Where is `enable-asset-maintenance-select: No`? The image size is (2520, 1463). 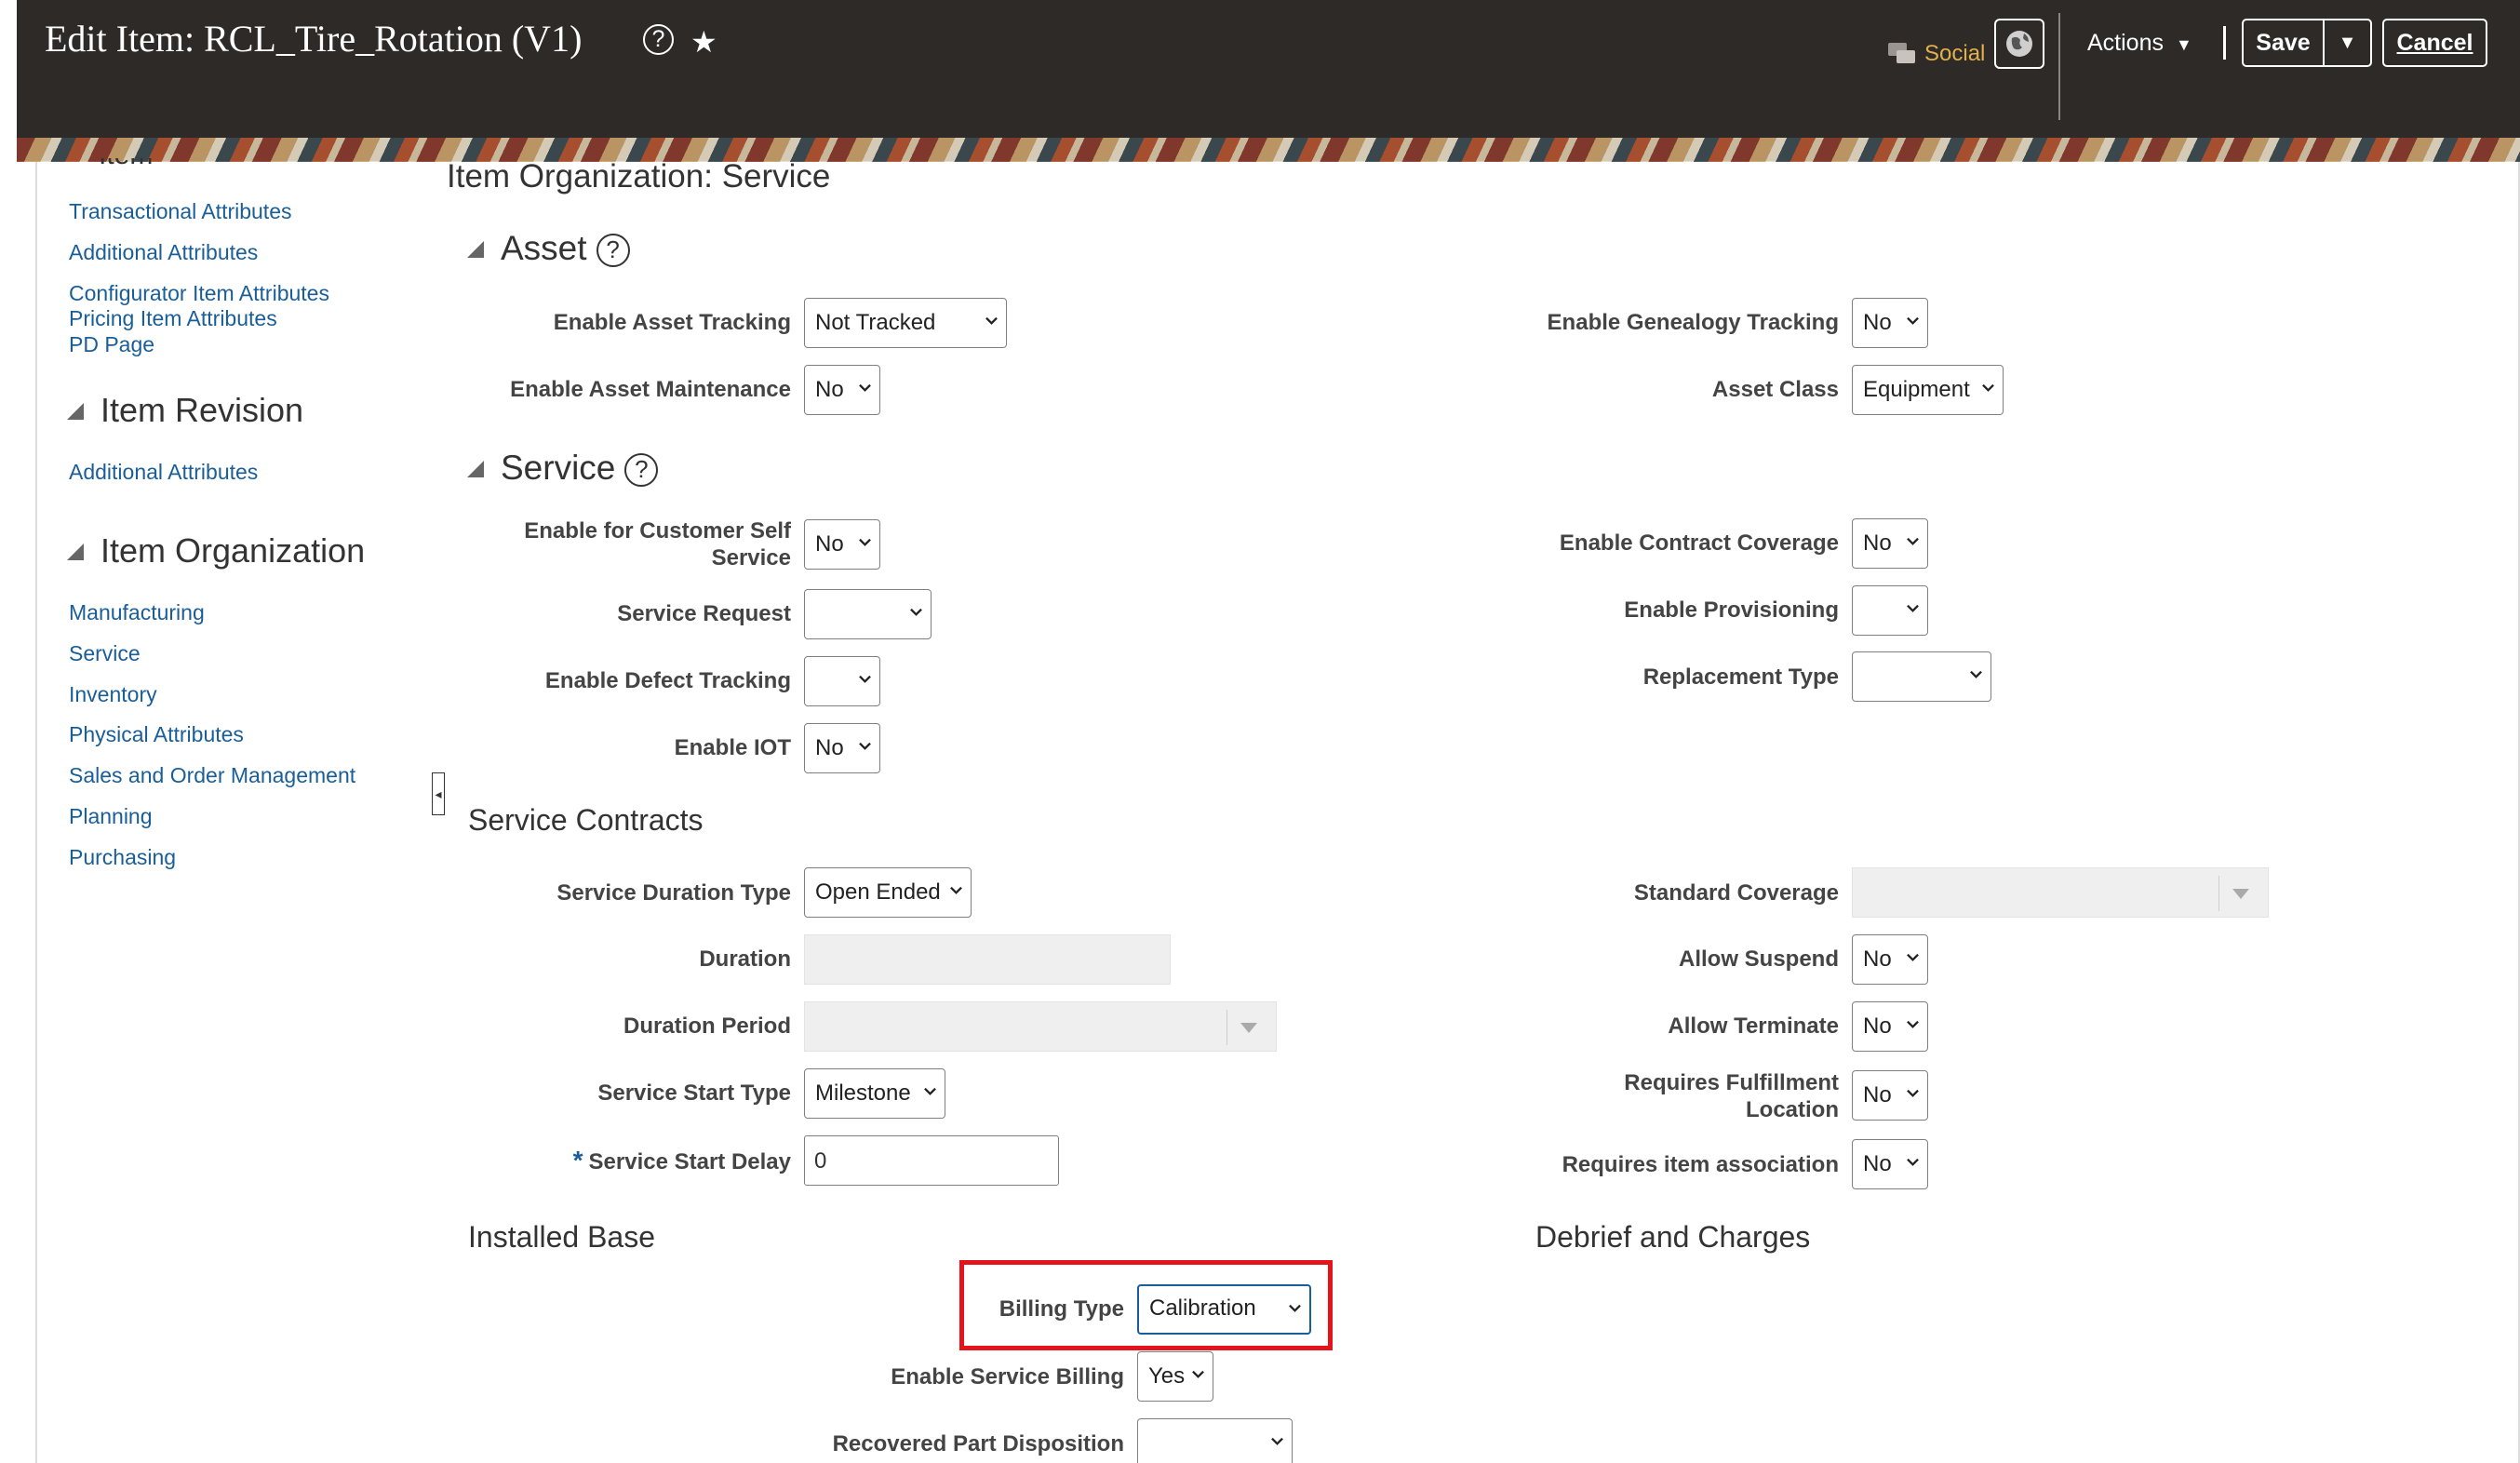
enable-asset-maintenance-select: No is located at coordinates (842, 390).